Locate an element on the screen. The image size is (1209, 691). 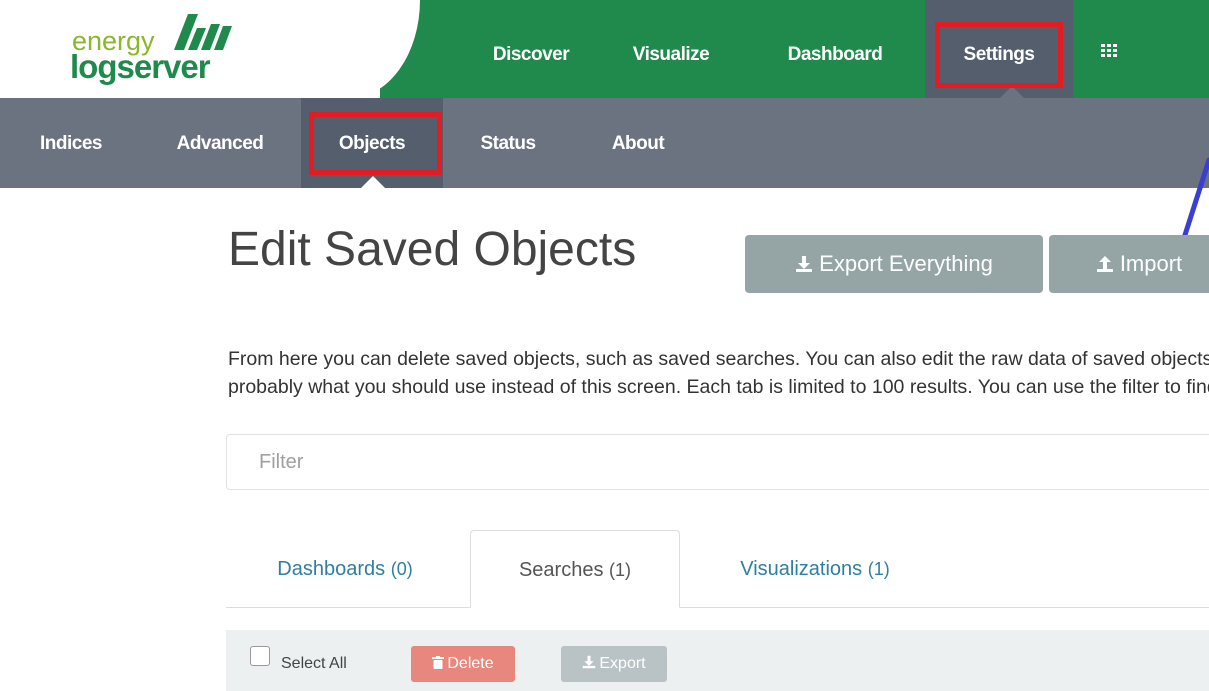
tab-visualizations: Visualizations (1) is located at coordinates (815, 569).